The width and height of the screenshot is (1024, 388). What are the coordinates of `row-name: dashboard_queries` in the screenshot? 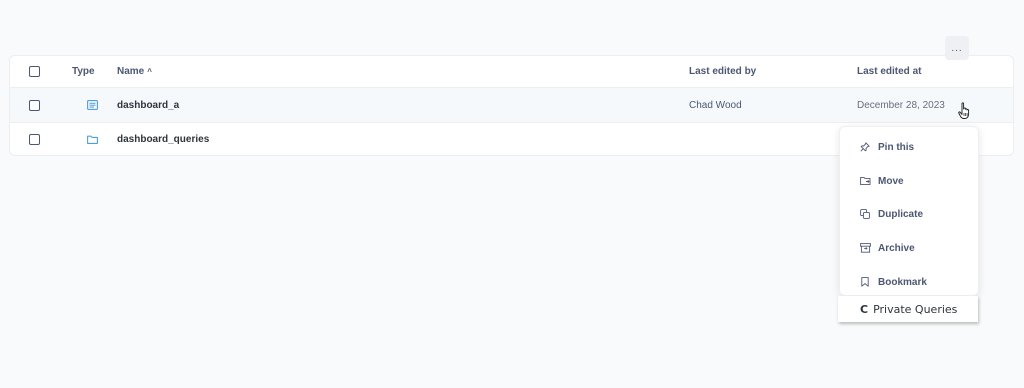 It's located at (217, 139).